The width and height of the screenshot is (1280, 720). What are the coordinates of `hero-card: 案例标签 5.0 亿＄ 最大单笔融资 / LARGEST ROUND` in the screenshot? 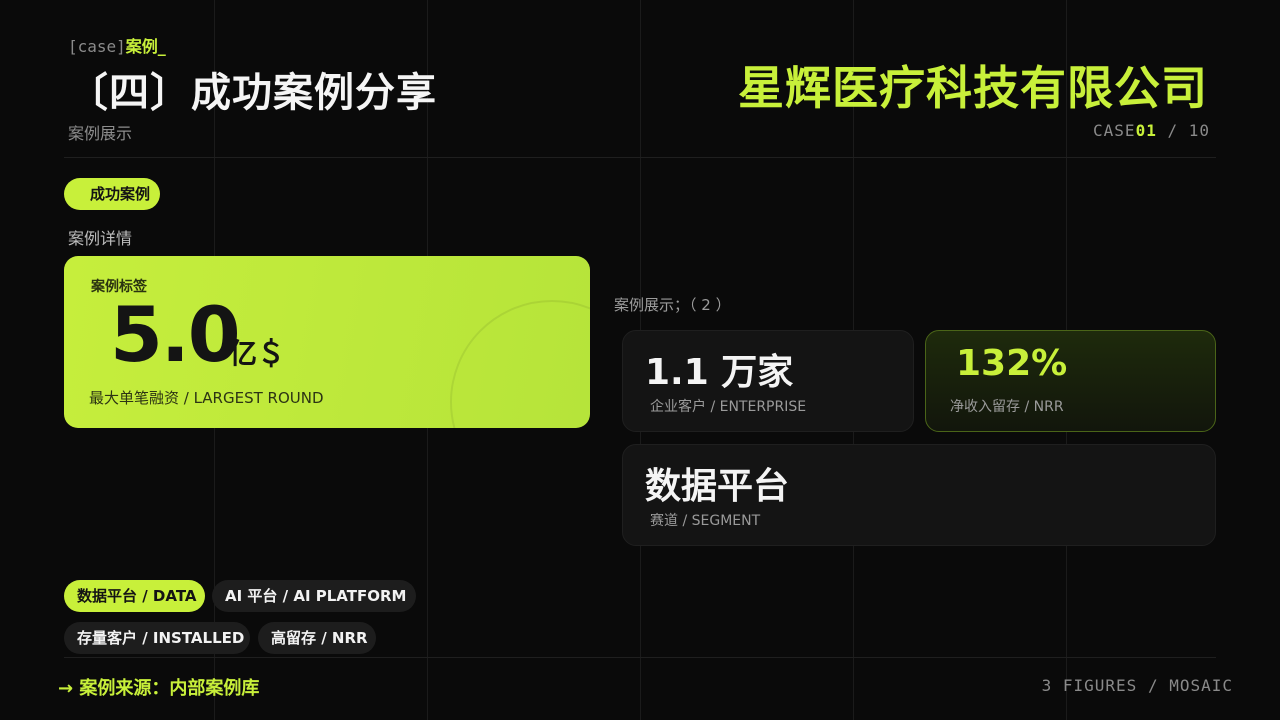 It's located at (327, 342).